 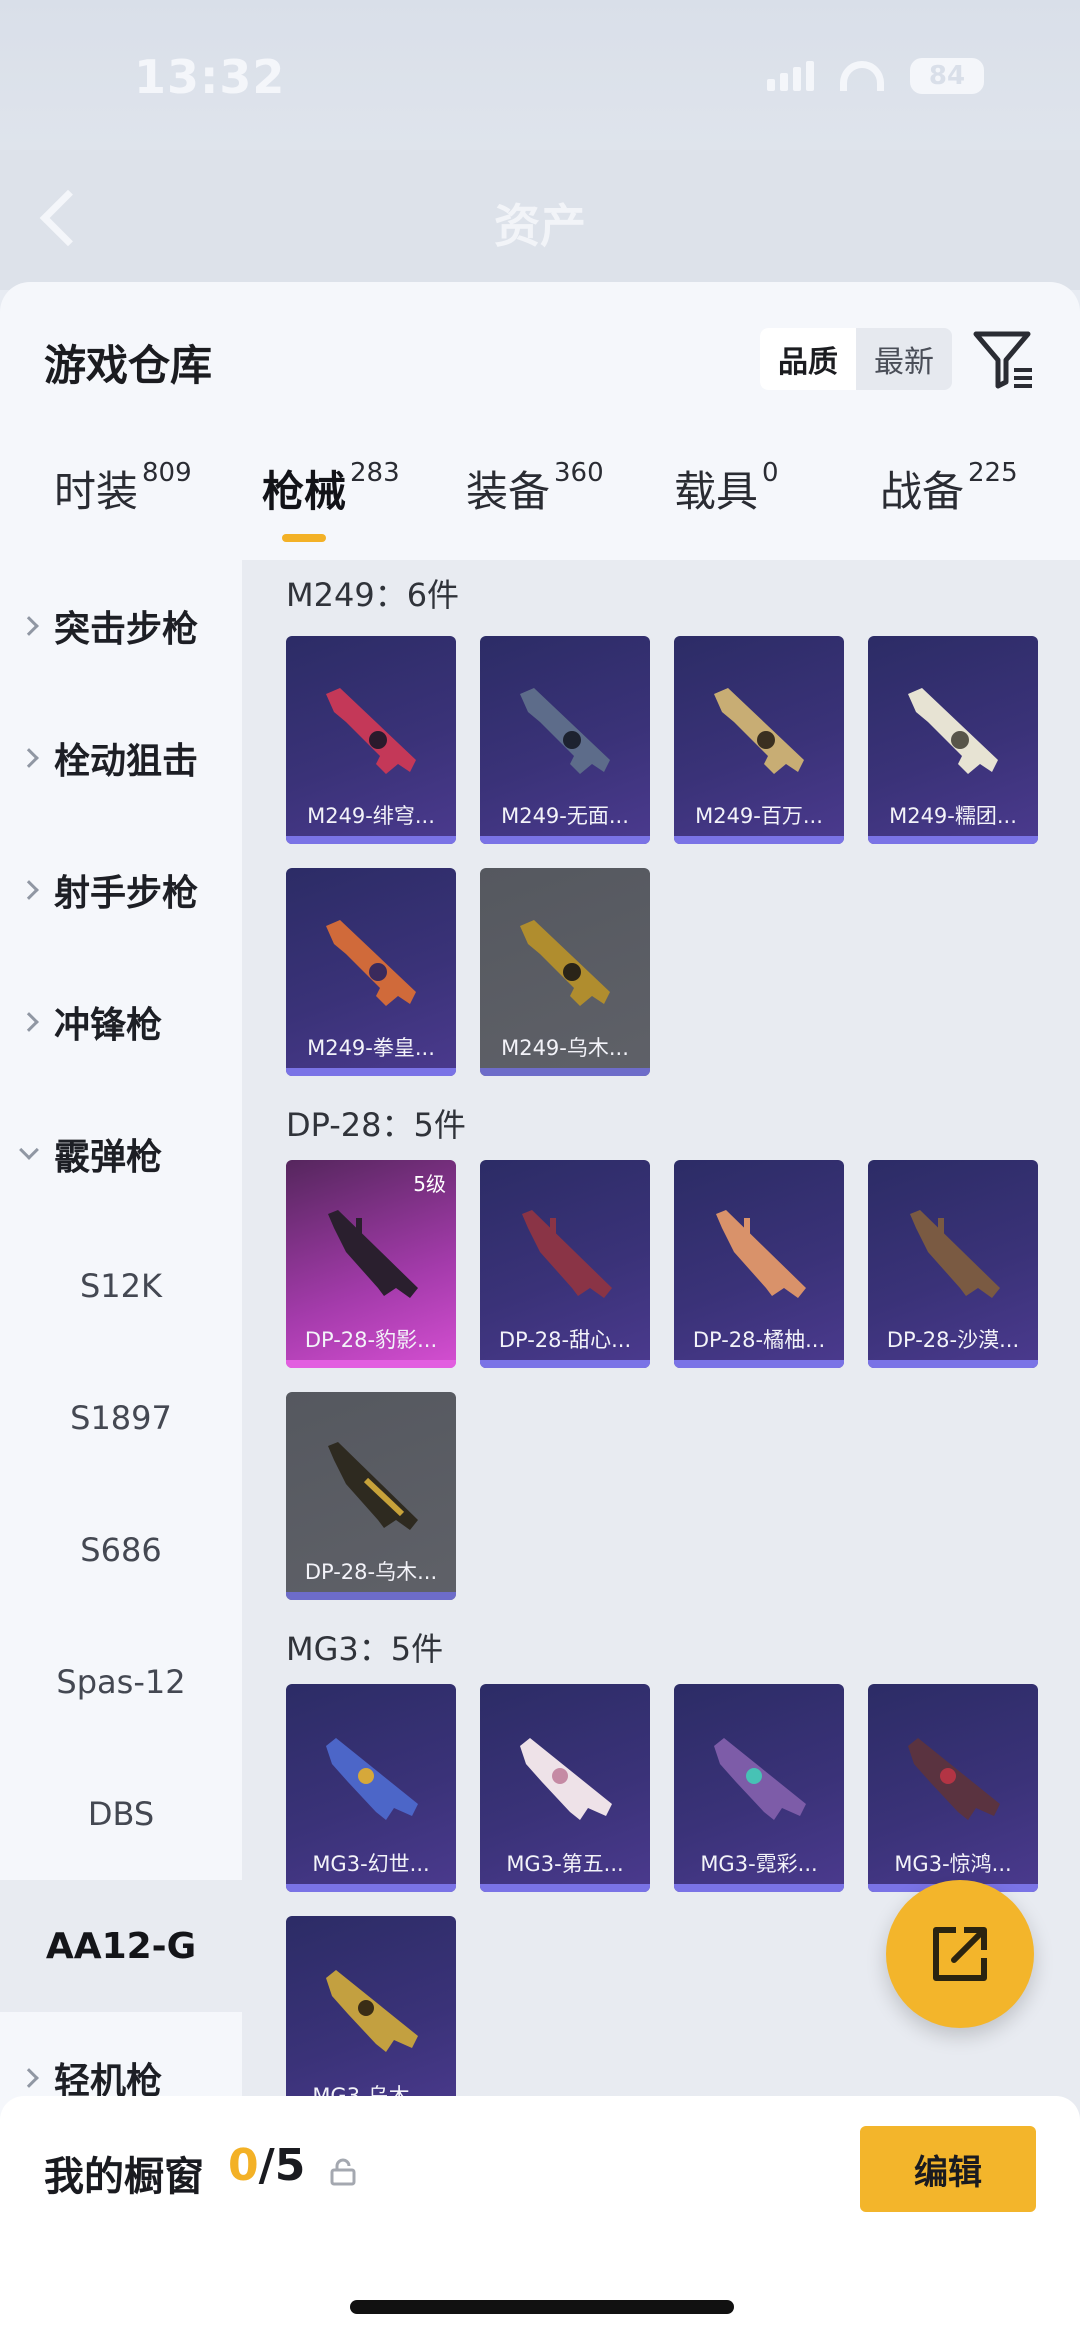 I want to click on category-tabs: 时装 809 枪械 283 装备 360 载具 0 战备 225, so click(x=540, y=503).